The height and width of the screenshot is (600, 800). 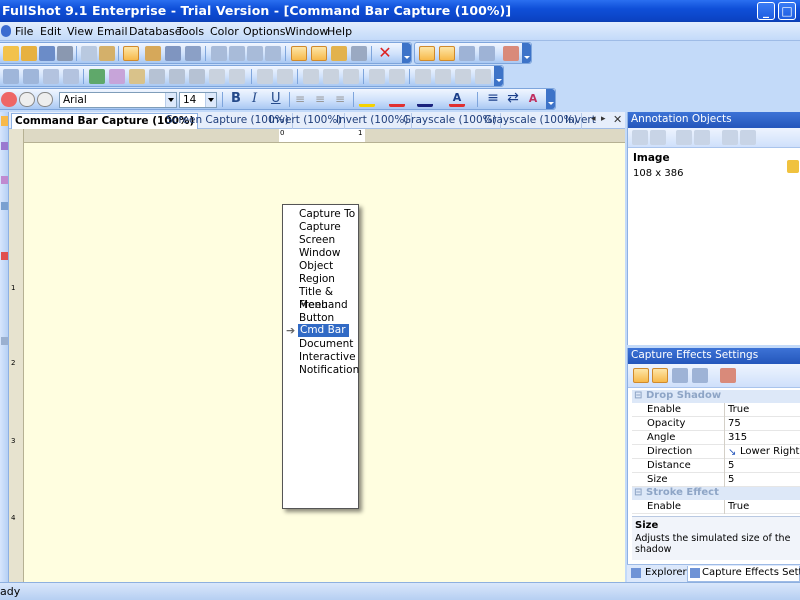 What do you see at coordinates (80, 31) in the screenshot?
I see `menu-view: View` at bounding box center [80, 31].